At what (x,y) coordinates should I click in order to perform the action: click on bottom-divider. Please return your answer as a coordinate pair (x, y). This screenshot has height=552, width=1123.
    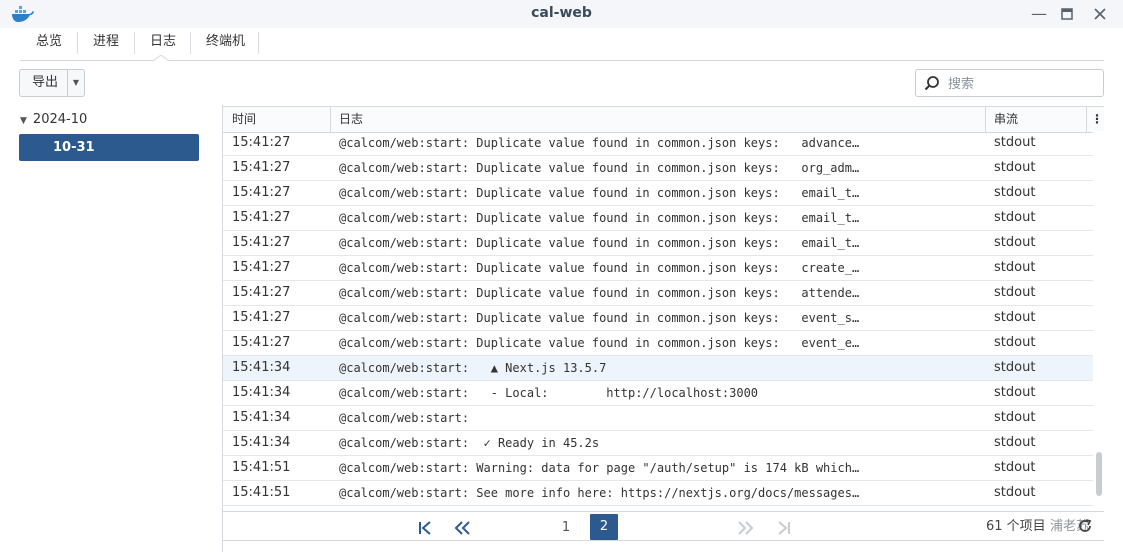
    Looking at the image, I should click on (663, 540).